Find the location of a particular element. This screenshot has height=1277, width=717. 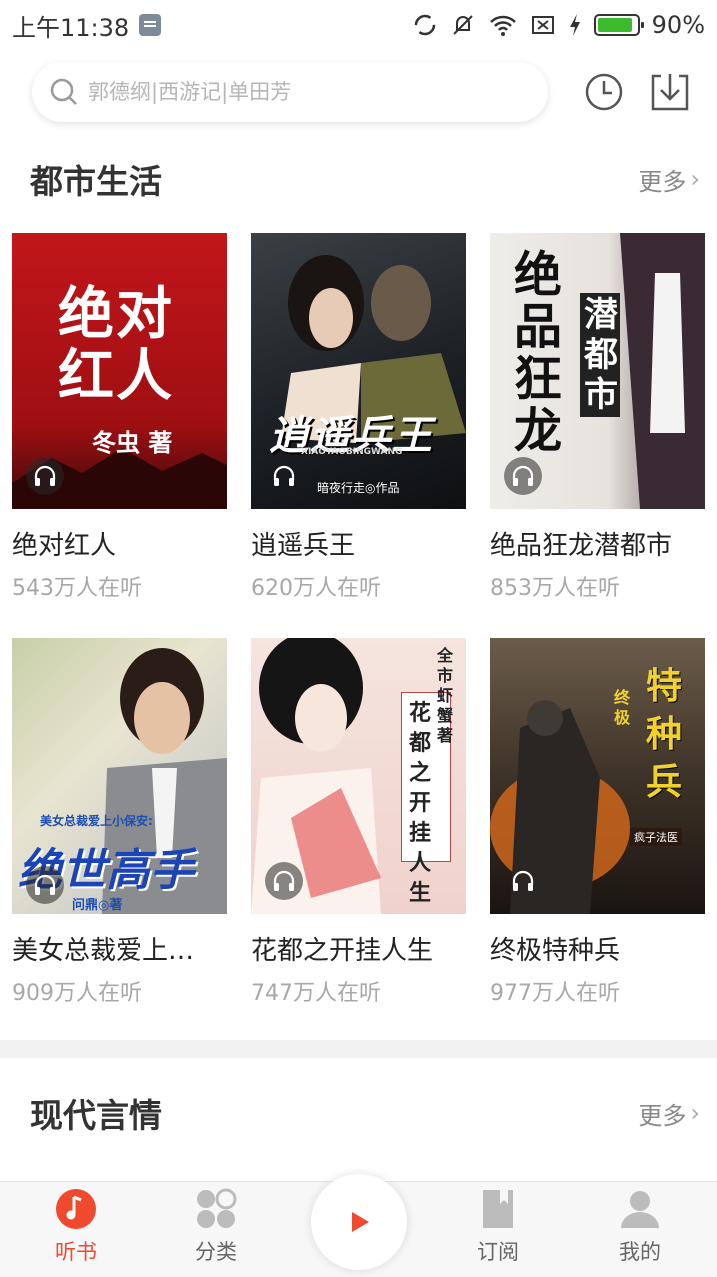

battery-icon is located at coordinates (618, 25).